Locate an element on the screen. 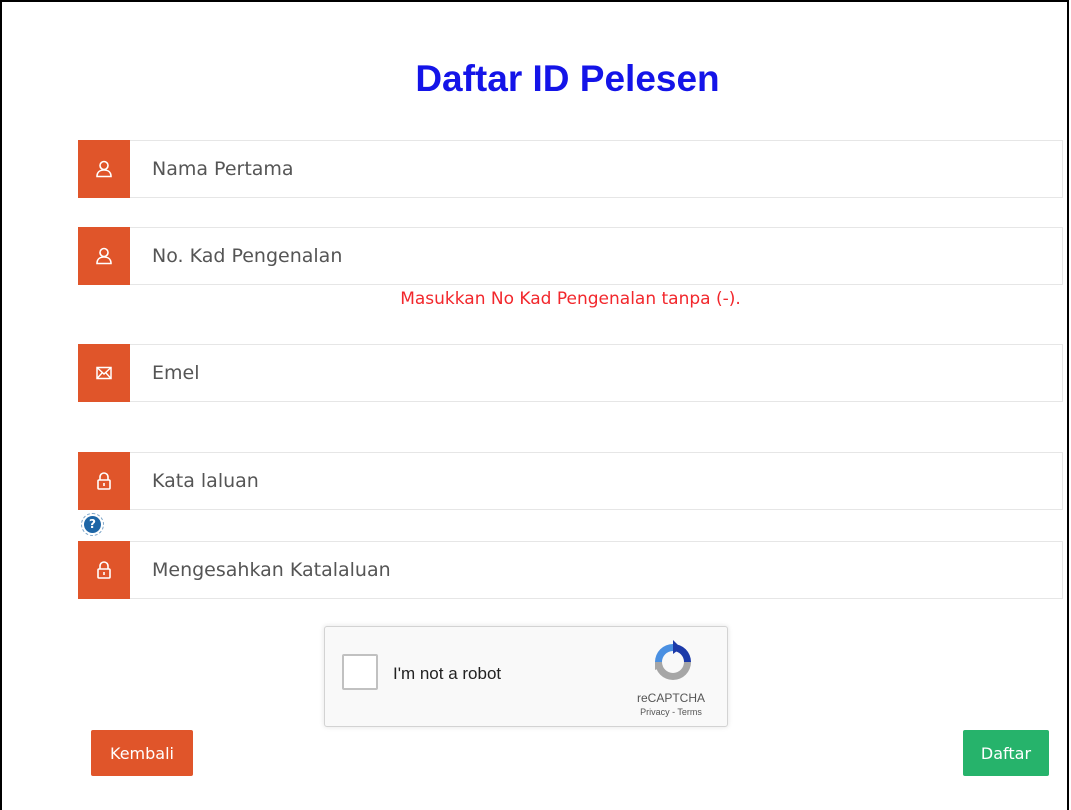 This screenshot has height=810, width=1071. password-input is located at coordinates (596, 481).